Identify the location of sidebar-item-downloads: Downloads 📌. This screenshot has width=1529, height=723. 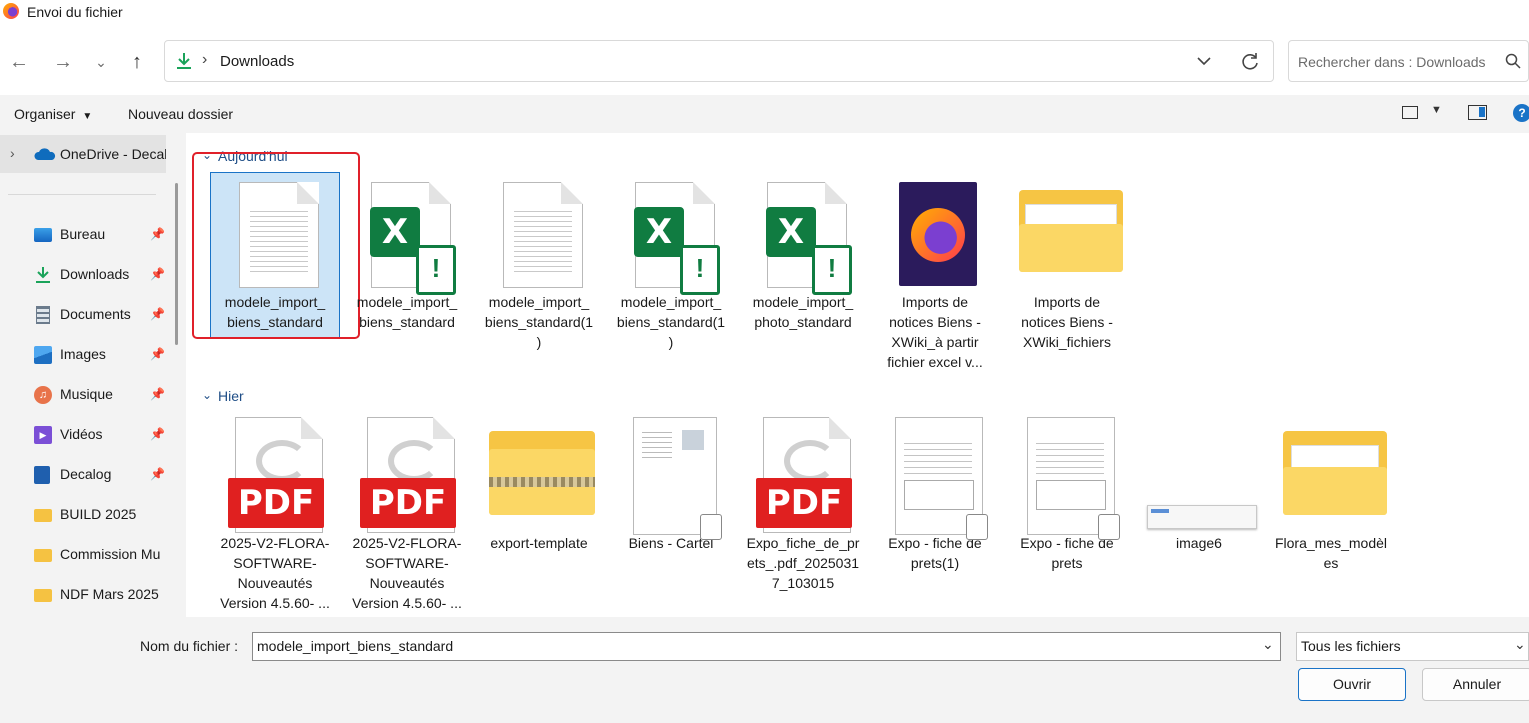
(104, 275).